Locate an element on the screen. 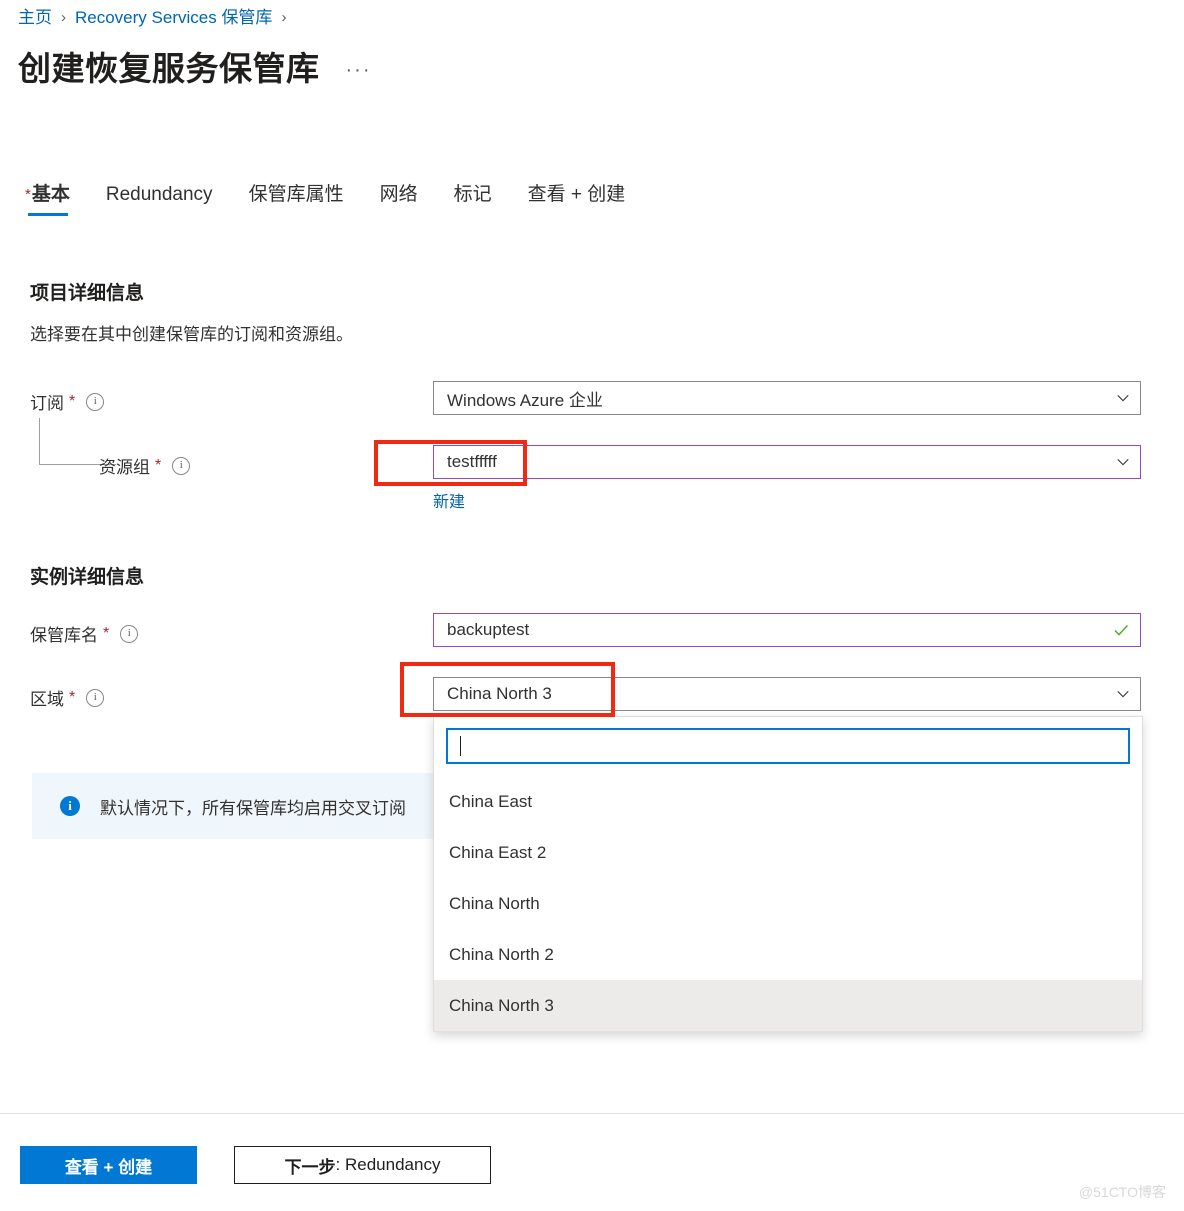  watermark: @51CTO博客 is located at coordinates (1122, 1192).